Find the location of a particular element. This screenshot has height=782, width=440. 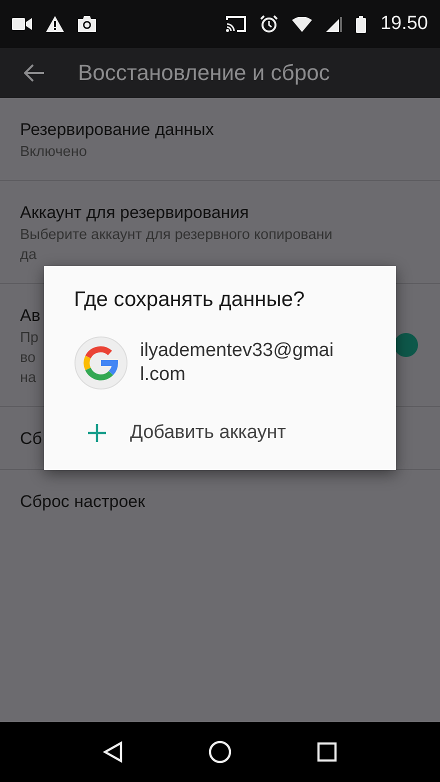

setting-summary: Пр is located at coordinates (29, 338).